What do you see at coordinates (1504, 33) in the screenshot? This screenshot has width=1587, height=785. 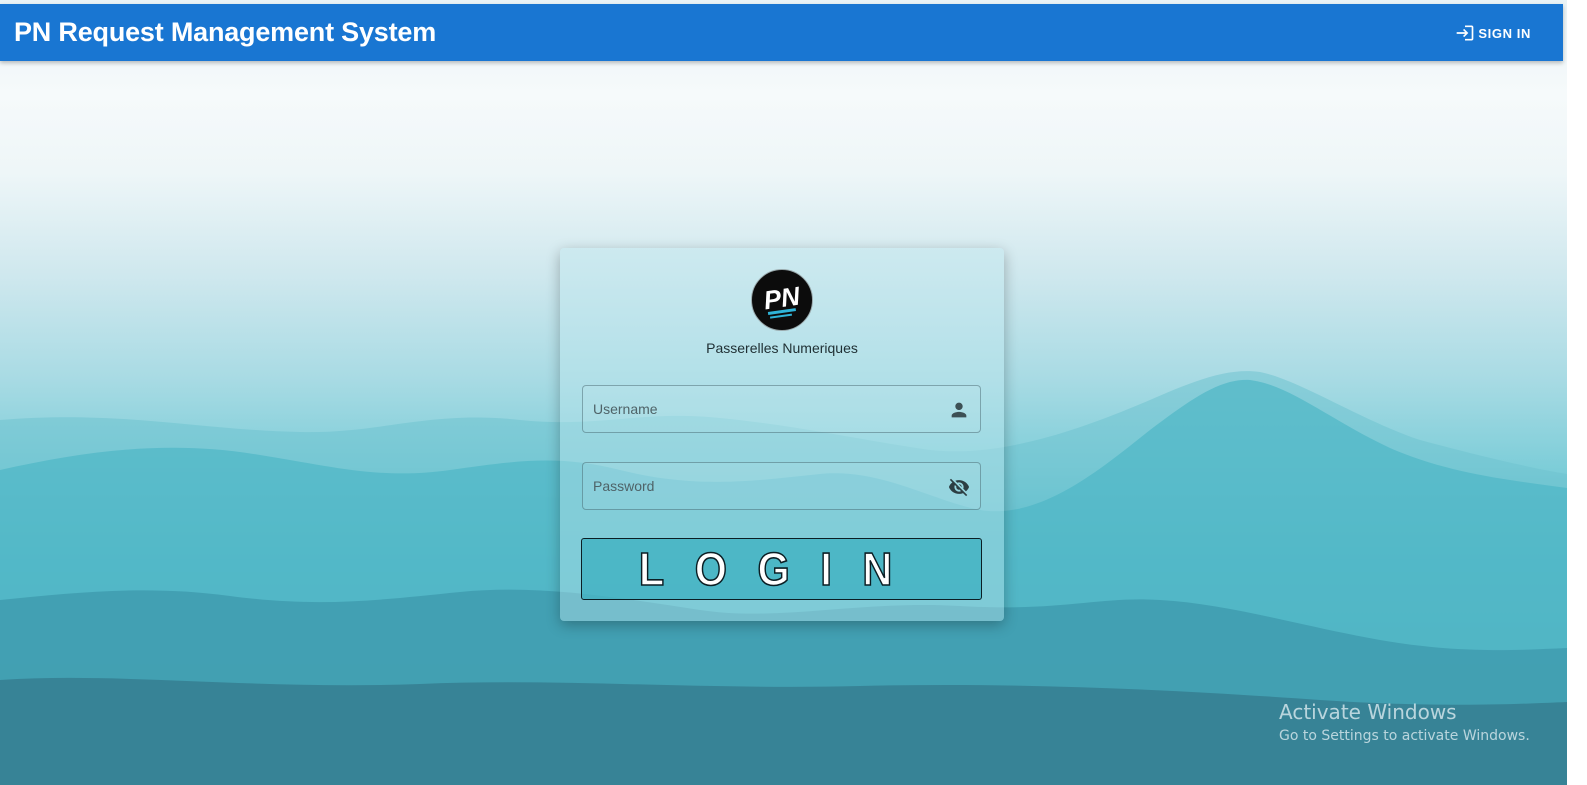 I see `sign-in-label: SIGN IN` at bounding box center [1504, 33].